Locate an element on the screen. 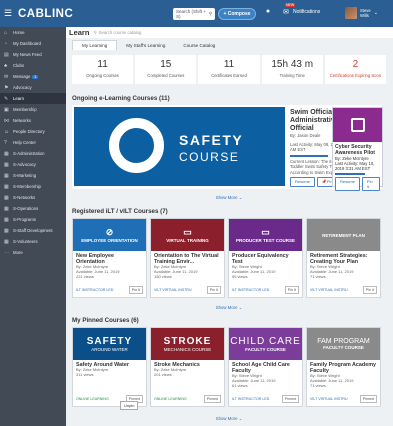  registered-section-title: Registered iLT / vILT Courses (7) is located at coordinates (120, 211).